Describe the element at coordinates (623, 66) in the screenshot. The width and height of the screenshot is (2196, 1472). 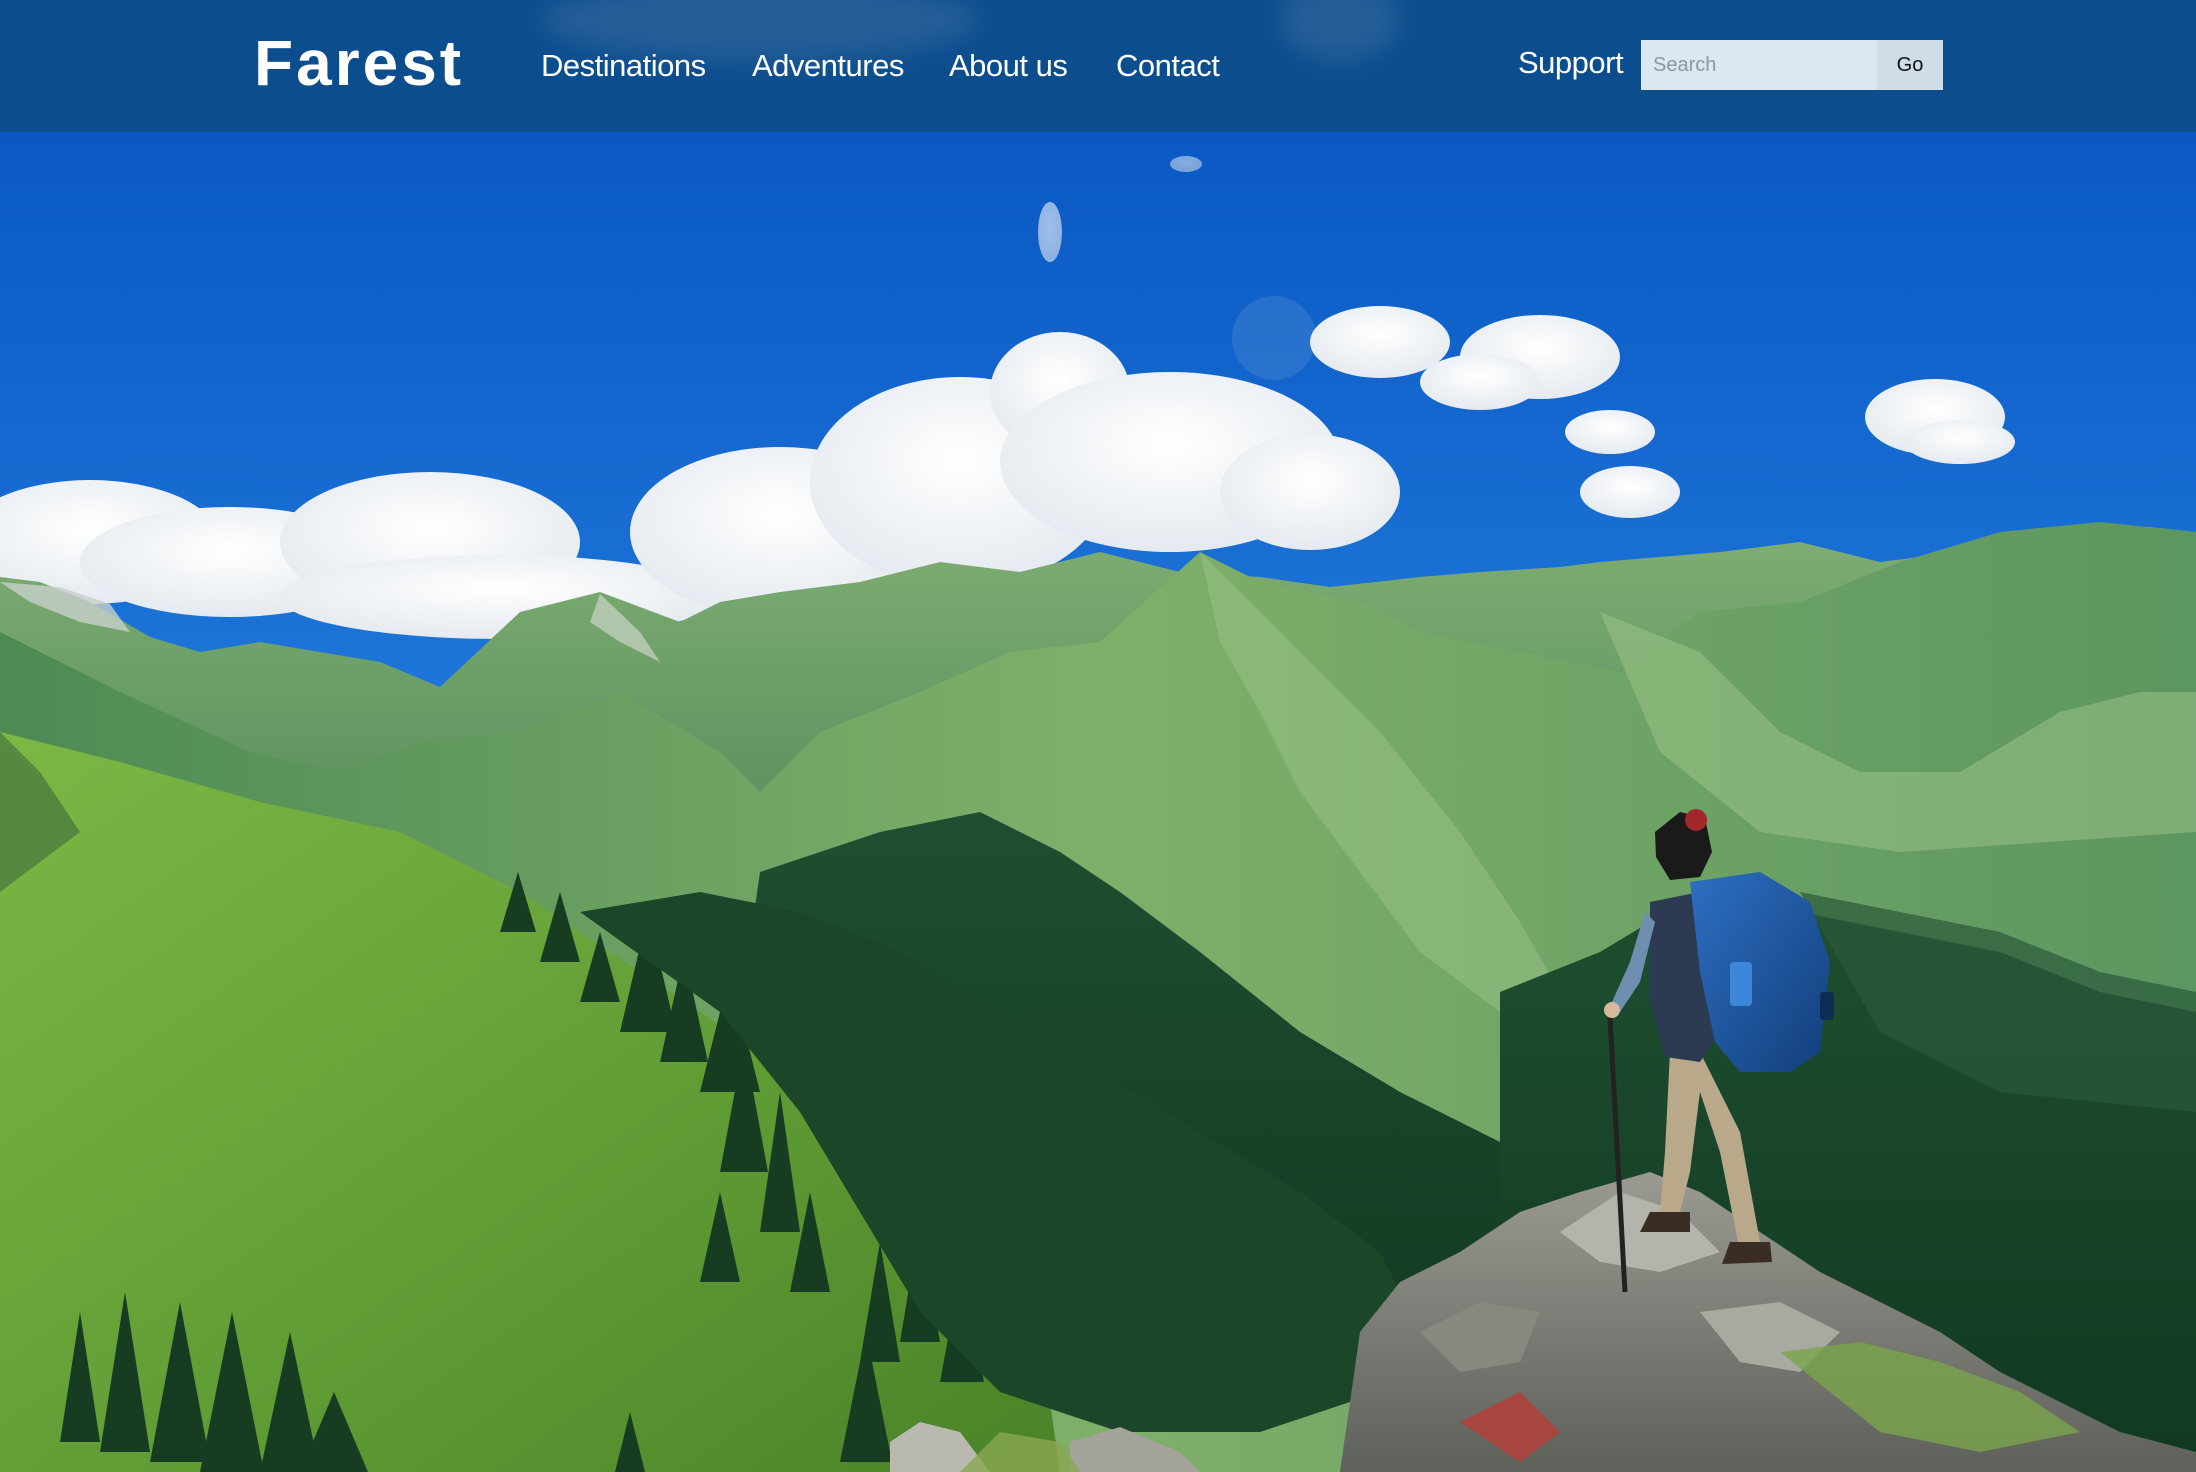
I see `nav-link-destinations: Destinations` at that location.